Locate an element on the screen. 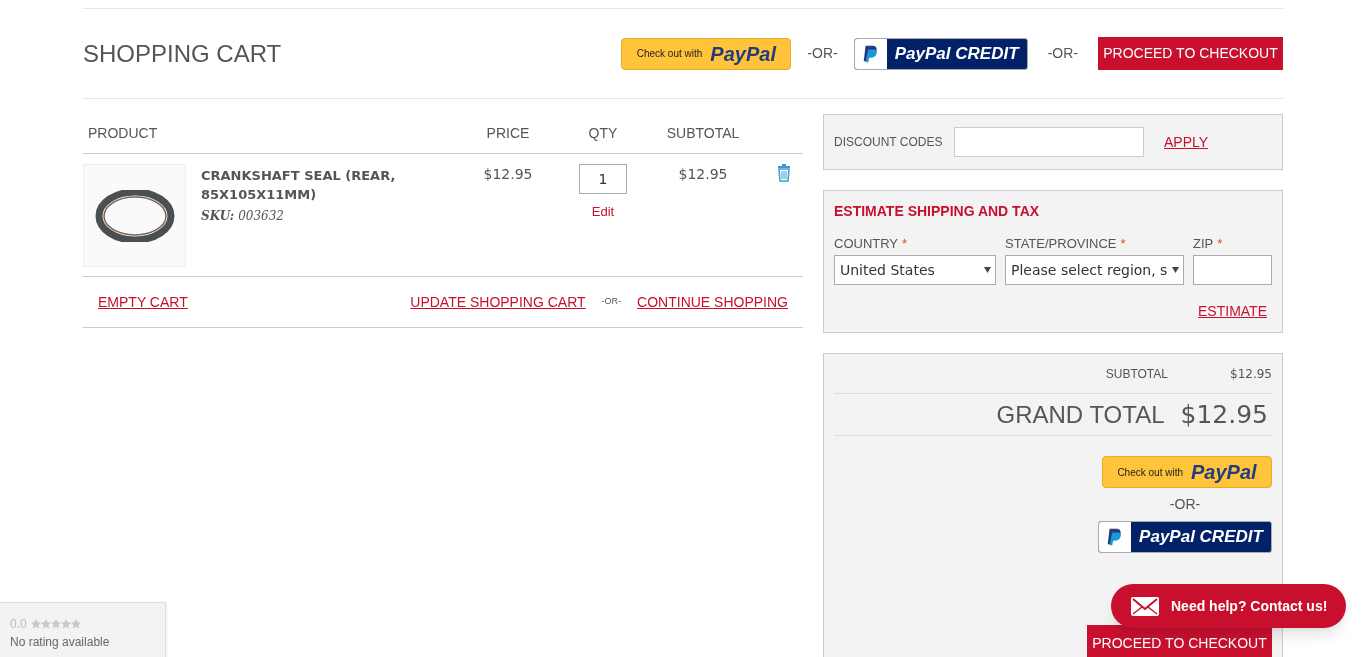  sku-value: 003632 is located at coordinates (261, 216).